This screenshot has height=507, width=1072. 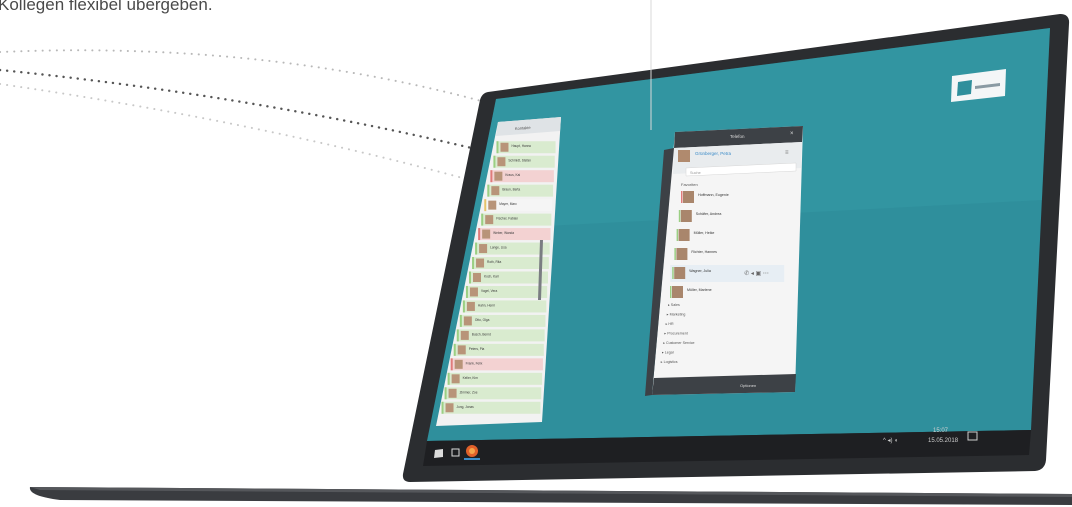 I want to click on sidebar-contact-name: Haupt, Hanno, so click(x=521, y=146).